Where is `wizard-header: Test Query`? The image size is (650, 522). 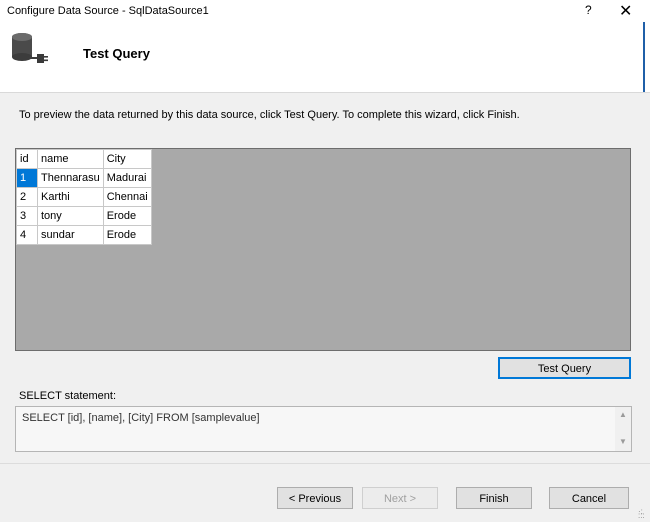 wizard-header: Test Query is located at coordinates (325, 57).